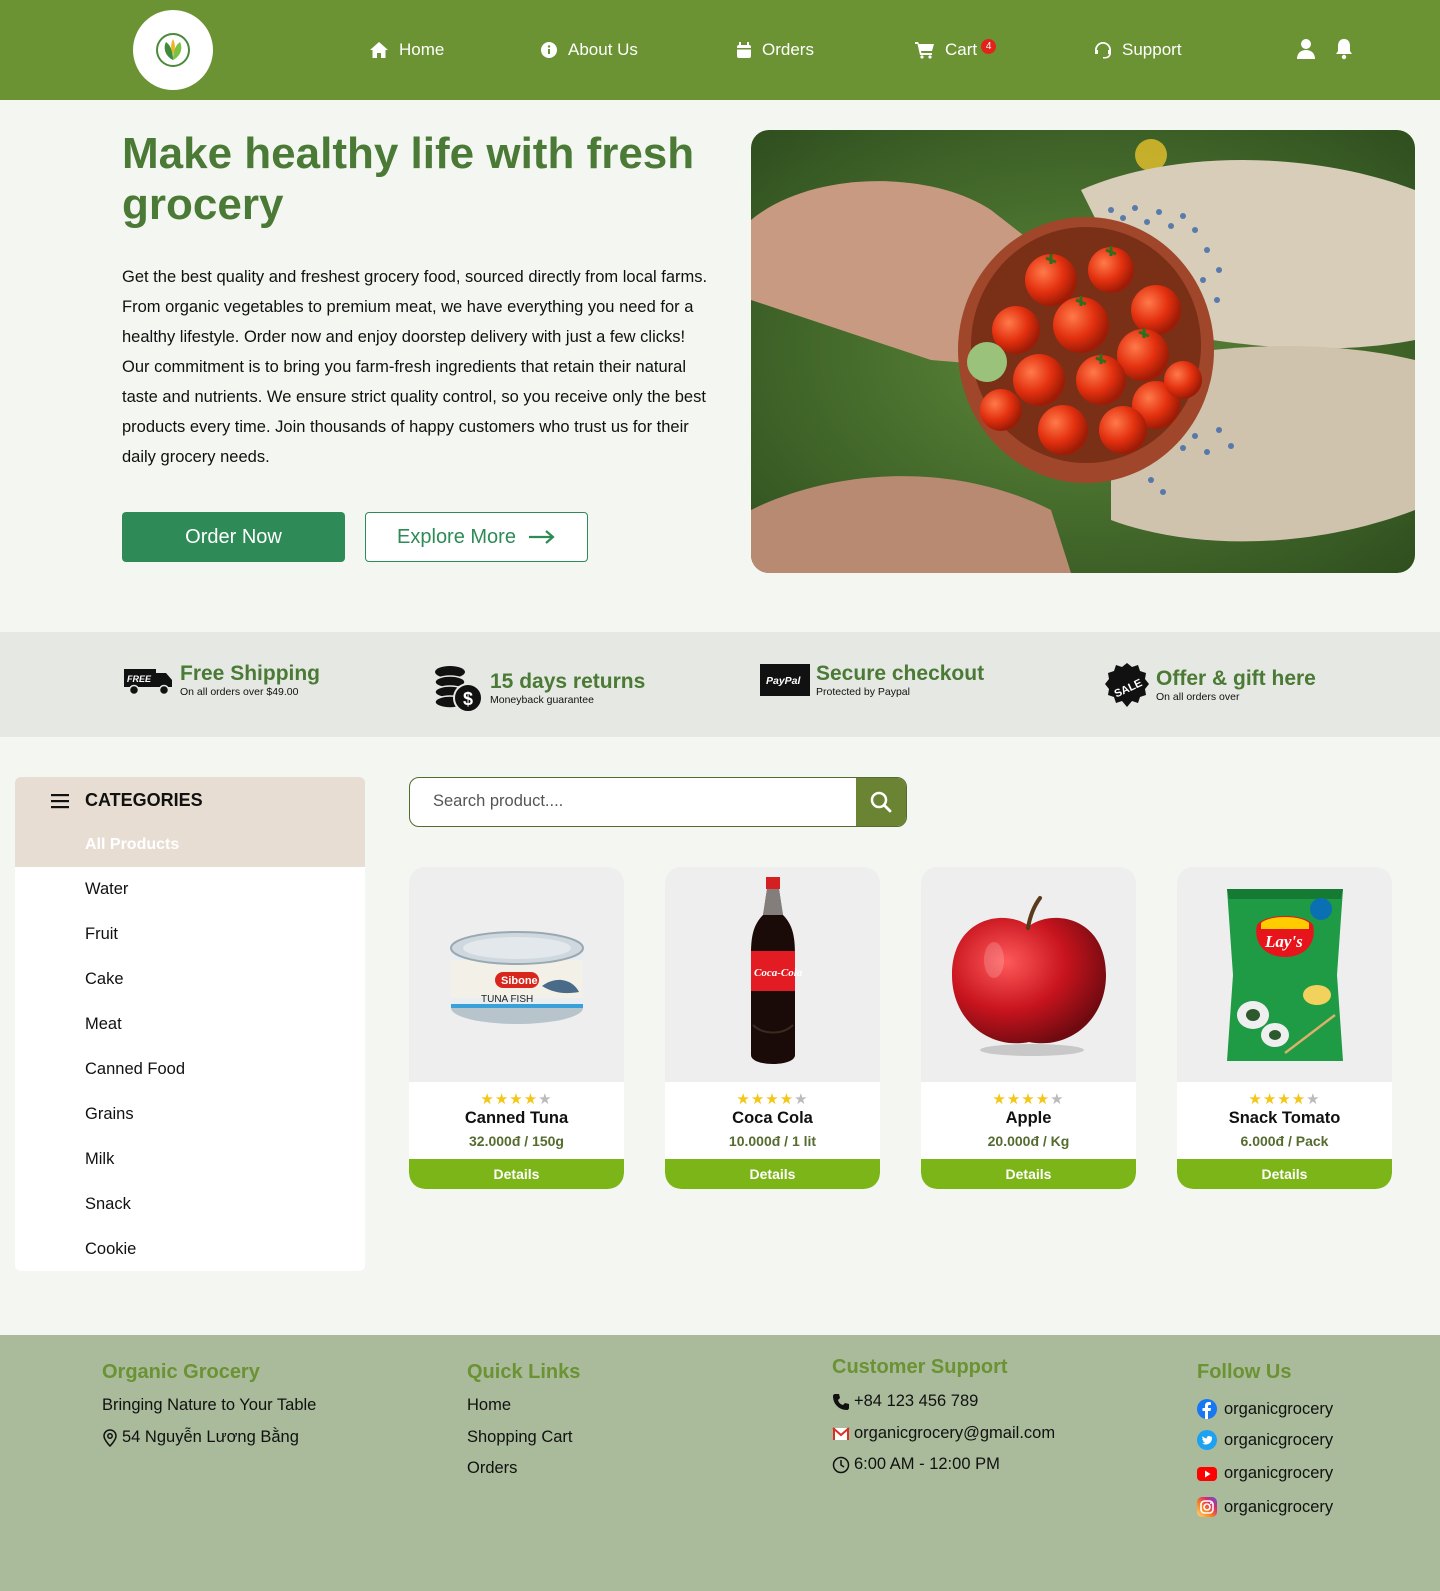 The width and height of the screenshot is (1440, 1591). Describe the element at coordinates (772, 1118) in the screenshot. I see `product-name: Coca Cola` at that location.